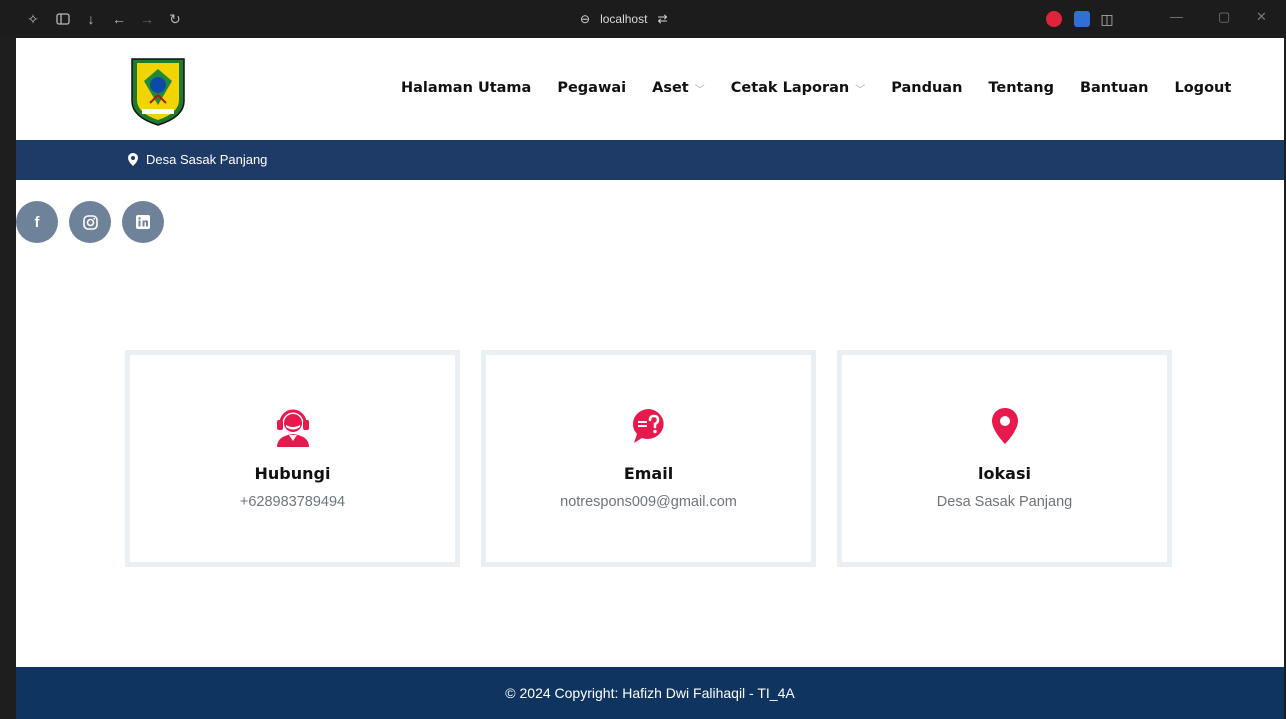 The image size is (1286, 719). What do you see at coordinates (585, 19) in the screenshot?
I see `link-icon: ⊖` at bounding box center [585, 19].